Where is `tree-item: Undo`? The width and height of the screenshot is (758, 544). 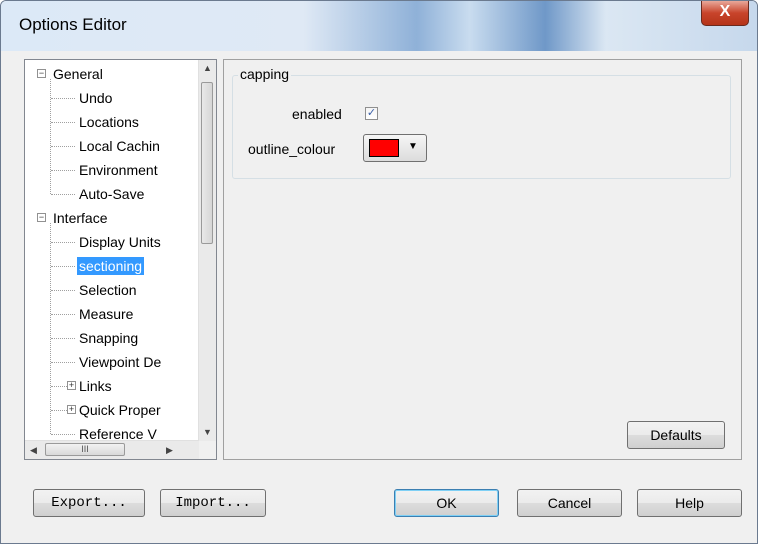
tree-item: Undo is located at coordinates (95, 98).